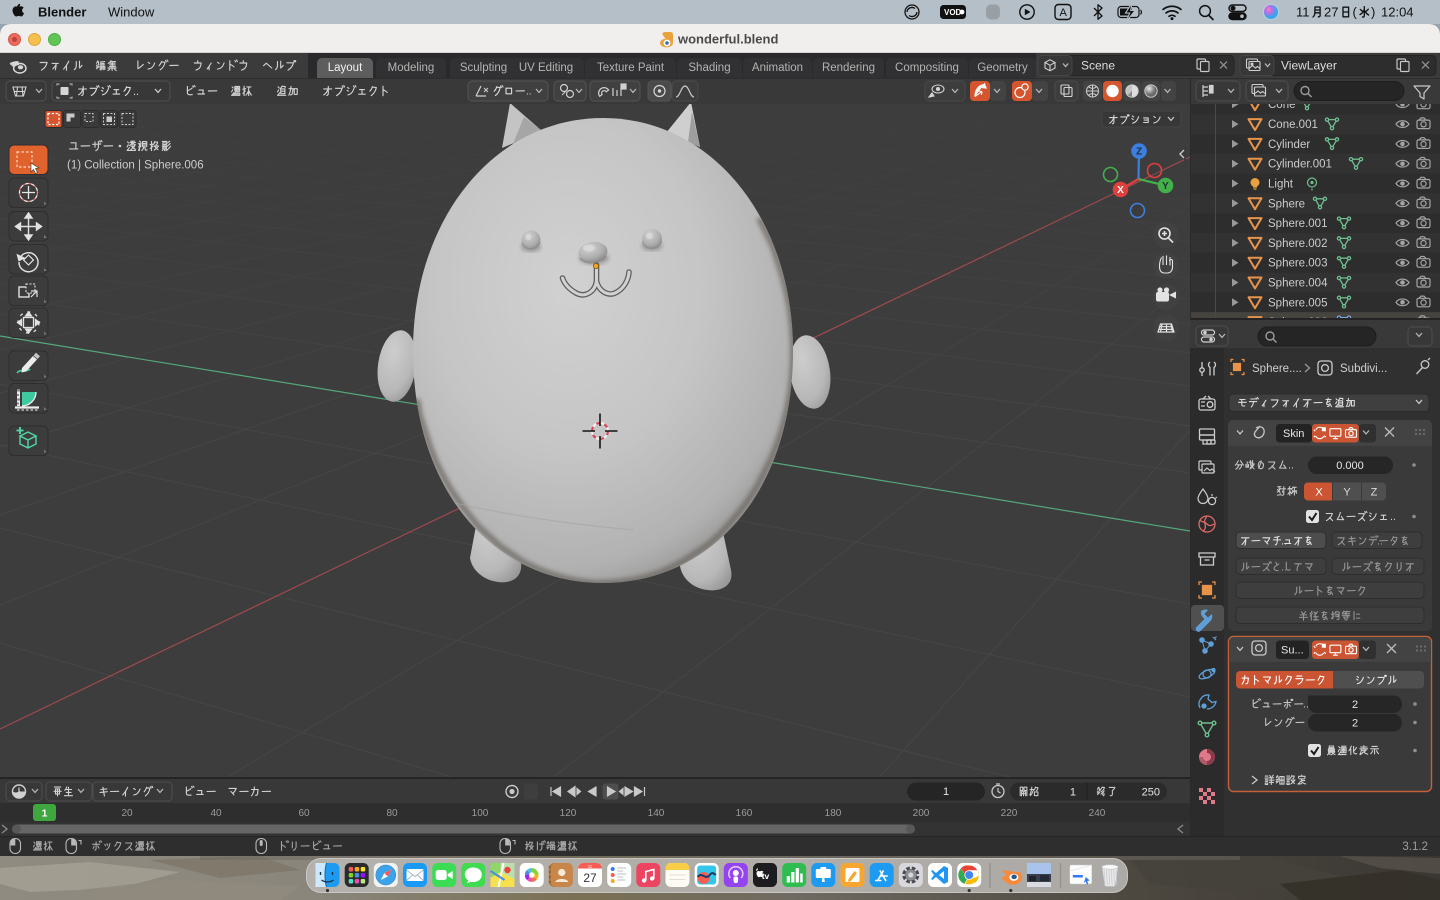 This screenshot has height=900, width=1440. I want to click on svg-text: Cone.001, so click(1293, 125).